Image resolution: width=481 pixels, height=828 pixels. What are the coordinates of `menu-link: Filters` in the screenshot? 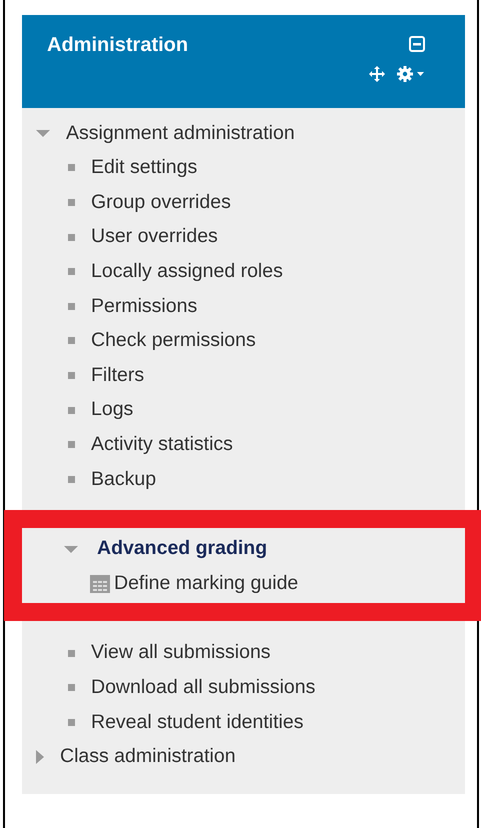 It's located at (117, 375).